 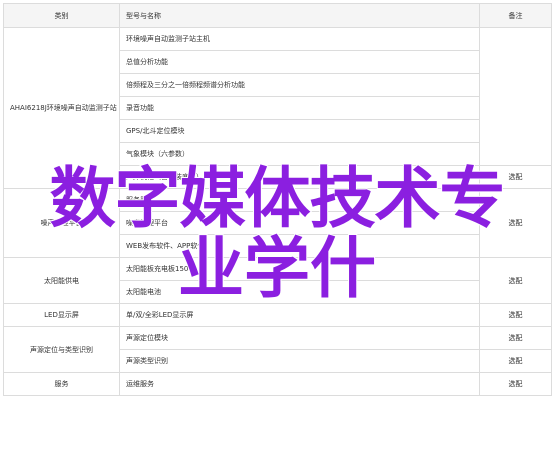 I want to click on item-cell: 运维服务, so click(x=299, y=384).